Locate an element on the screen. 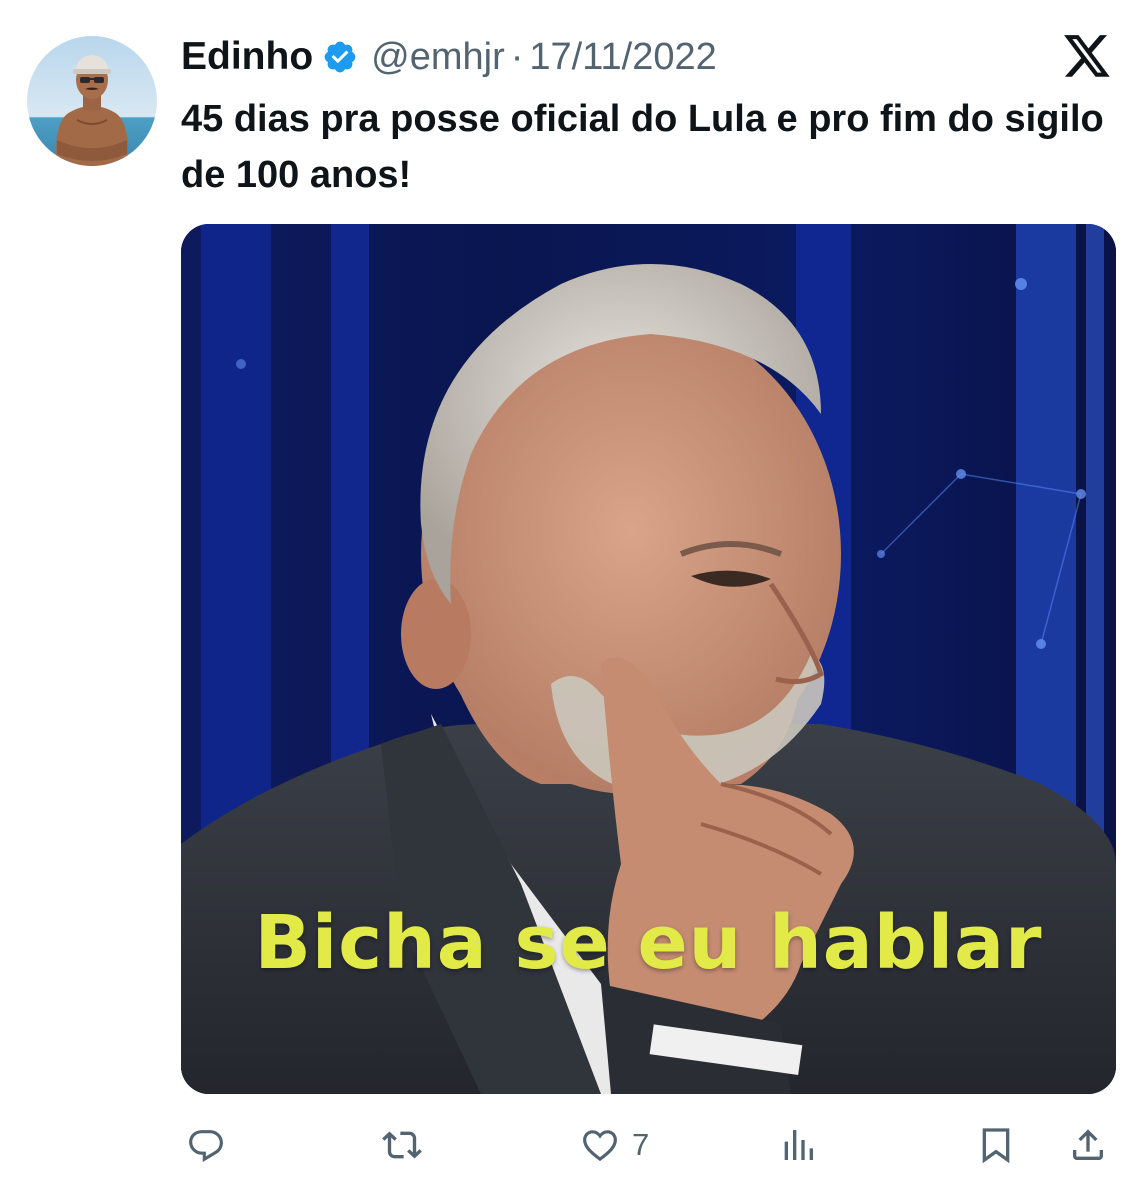  avatar-image is located at coordinates (92, 101).